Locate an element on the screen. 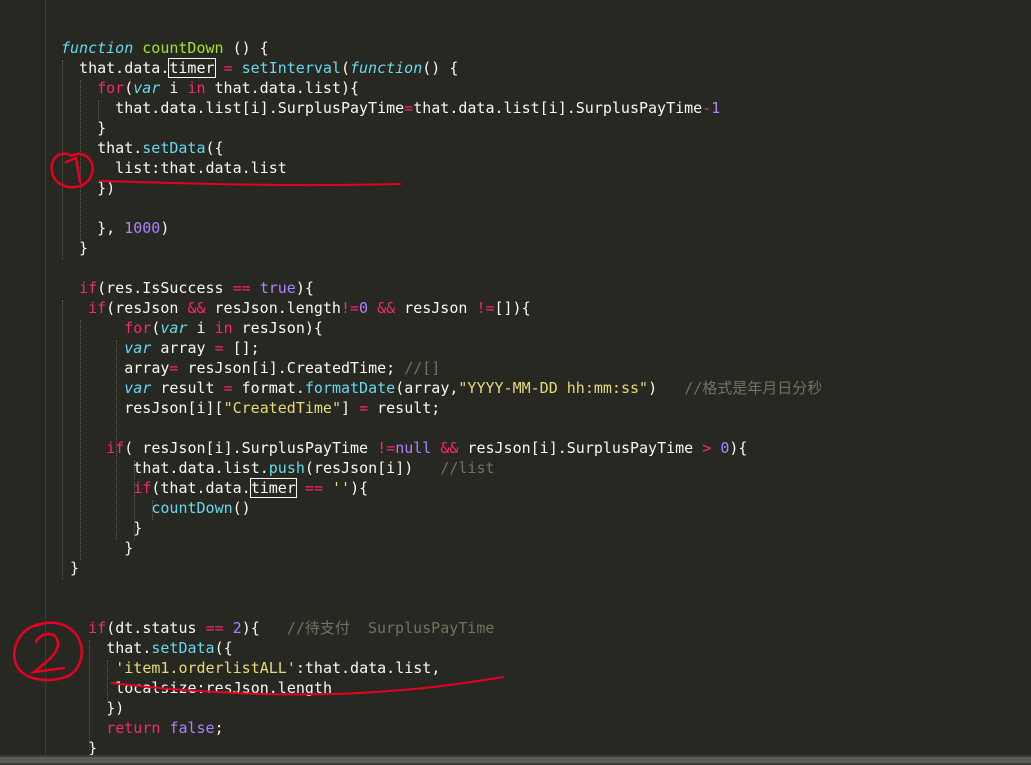 The image size is (1031, 765). code-token: setData is located at coordinates (174, 148).